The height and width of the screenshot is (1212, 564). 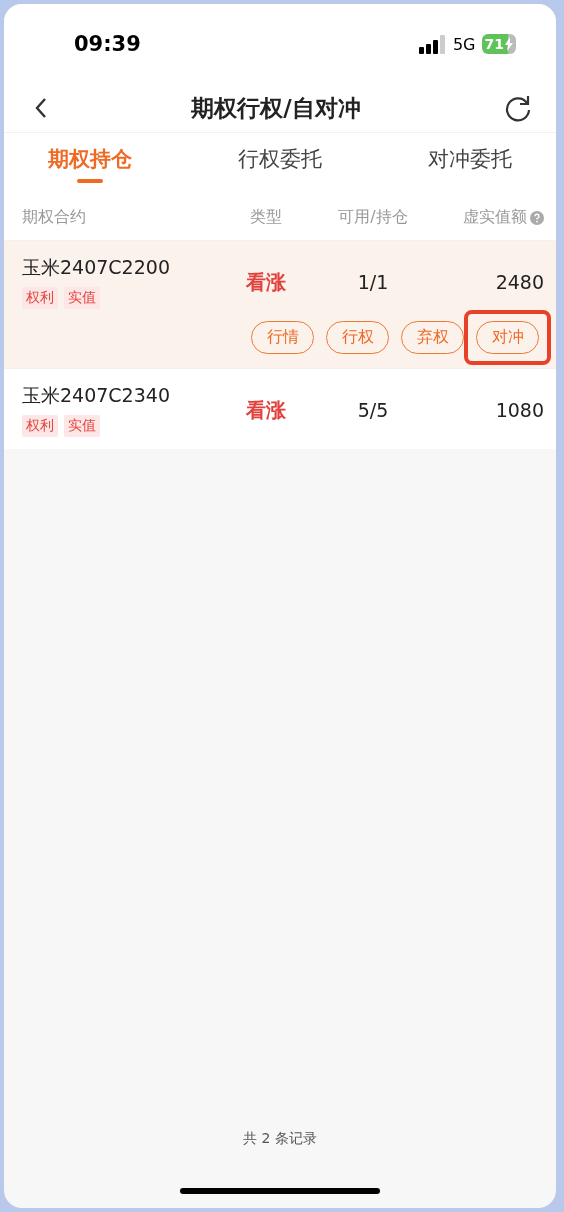 What do you see at coordinates (41, 108) in the screenshot?
I see `back-icon` at bounding box center [41, 108].